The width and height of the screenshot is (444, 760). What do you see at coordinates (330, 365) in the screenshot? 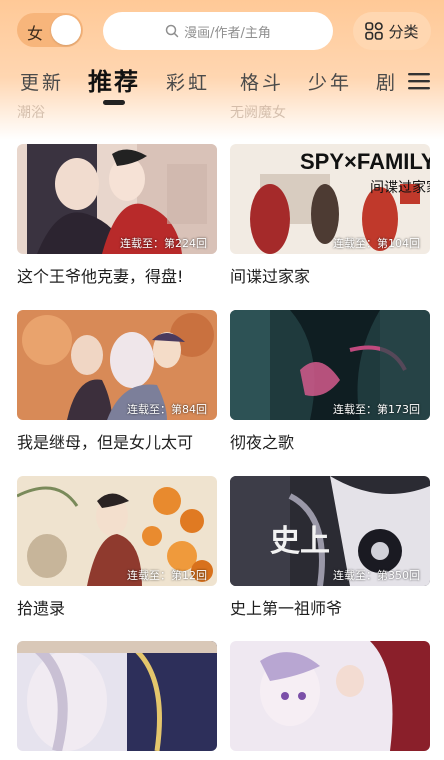
I see `comic-cover: 连载至：第173回` at bounding box center [330, 365].